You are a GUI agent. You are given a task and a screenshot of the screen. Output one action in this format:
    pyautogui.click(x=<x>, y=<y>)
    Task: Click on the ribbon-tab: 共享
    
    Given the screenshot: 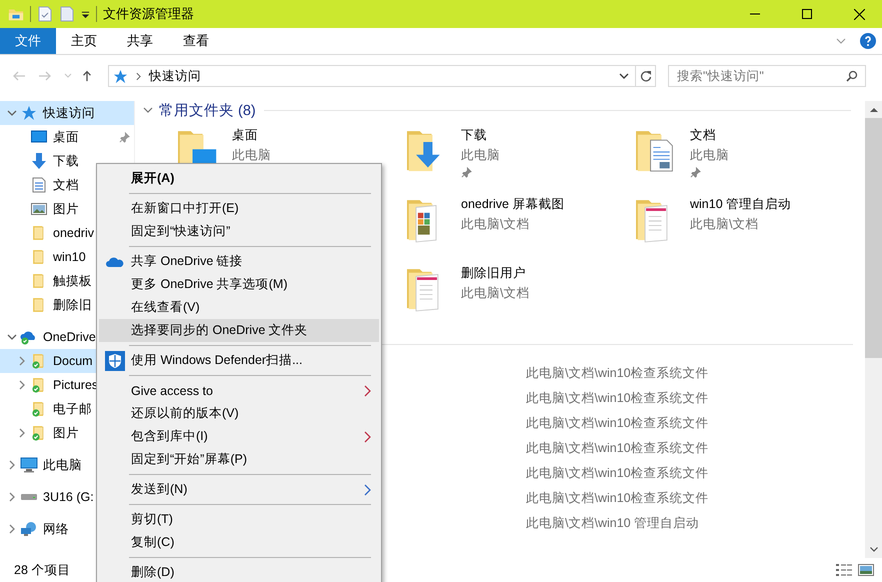 What is the action you would take?
    pyautogui.click(x=140, y=41)
    